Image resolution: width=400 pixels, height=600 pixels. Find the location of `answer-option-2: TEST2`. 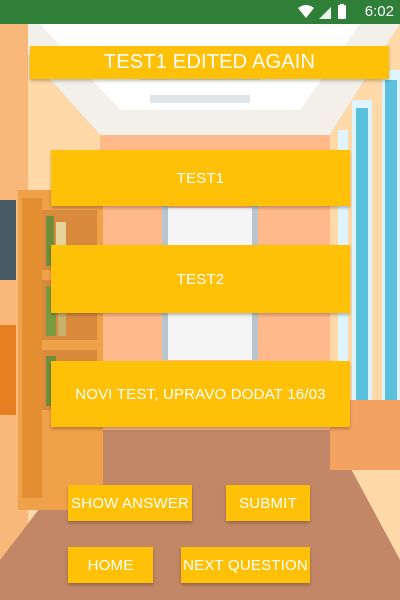

answer-option-2: TEST2 is located at coordinates (200, 279).